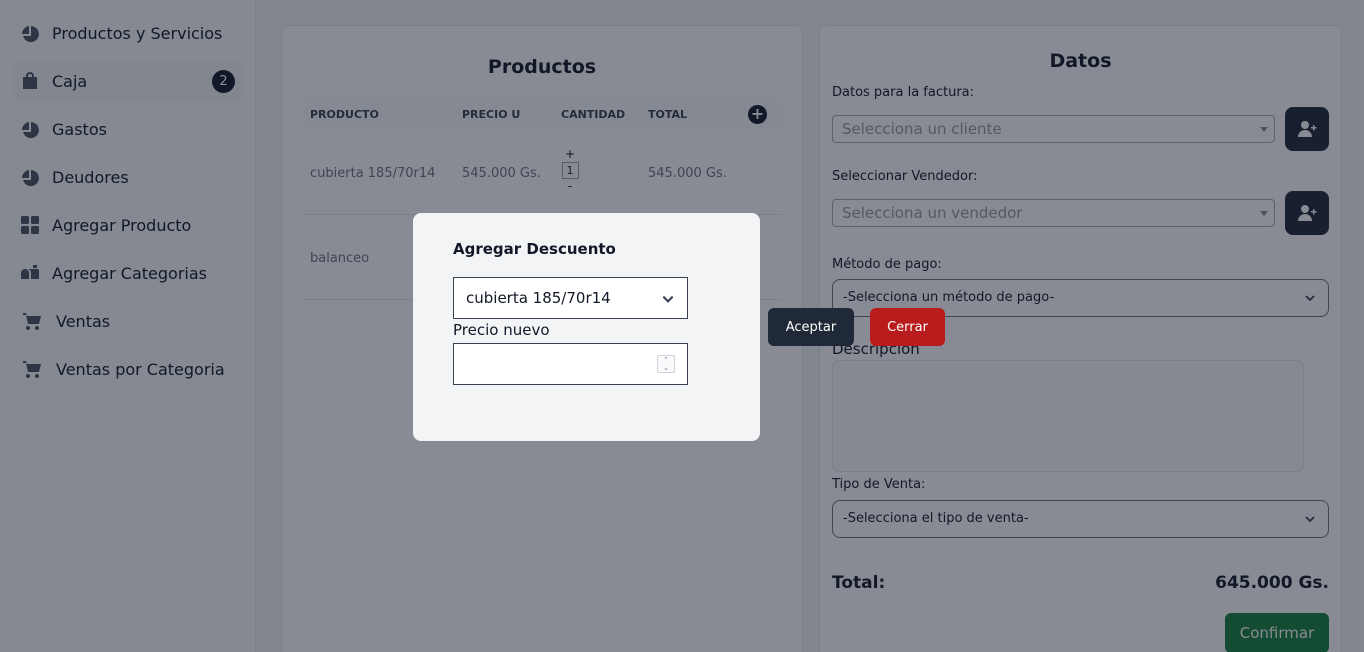 This screenshot has width=1364, height=652. I want to click on number-spinner: ⌃ ⌄, so click(666, 364).